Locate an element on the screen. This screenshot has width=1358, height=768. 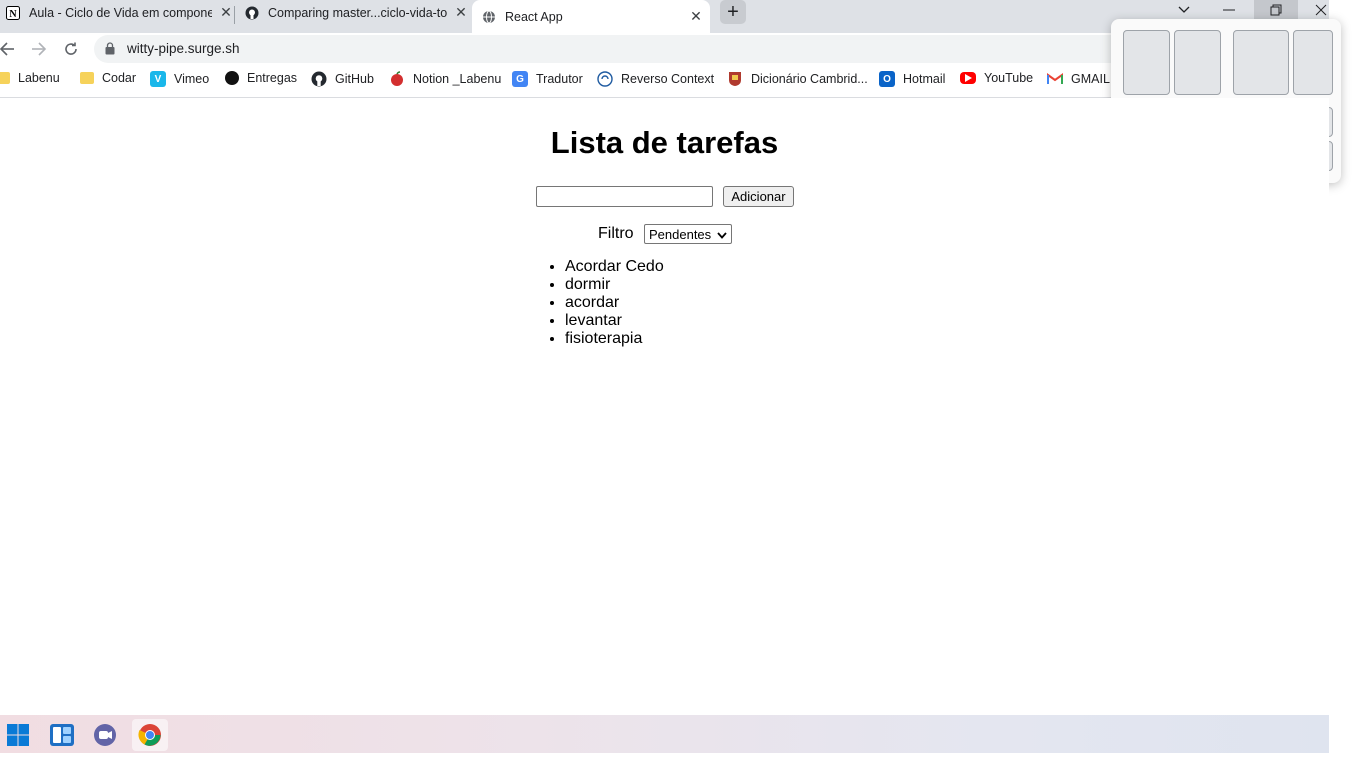
bookmark-labenu: Labenu is located at coordinates (30, 78).